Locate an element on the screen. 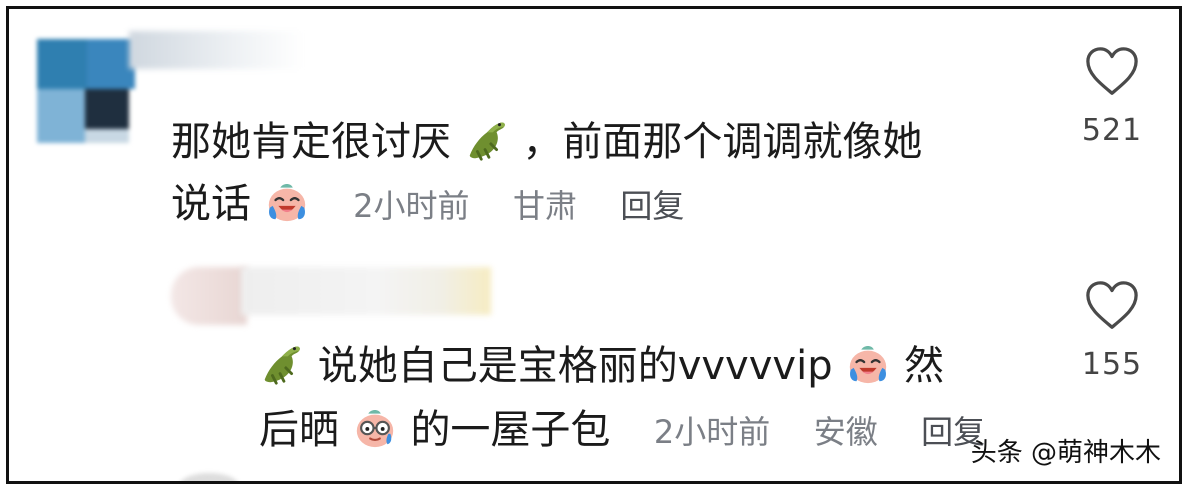 This screenshot has height=494, width=1190. nerd-glasses-emoji-icon is located at coordinates (375, 428).